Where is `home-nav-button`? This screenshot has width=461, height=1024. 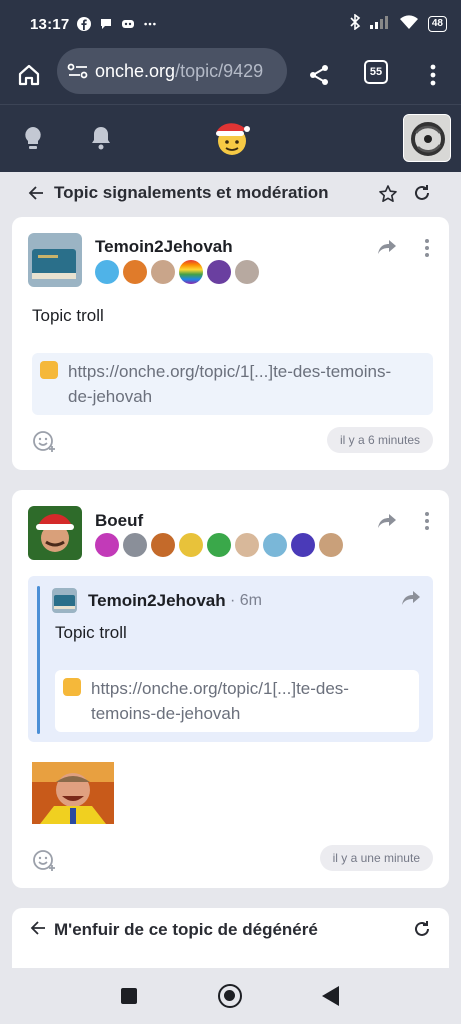 home-nav-button is located at coordinates (230, 996).